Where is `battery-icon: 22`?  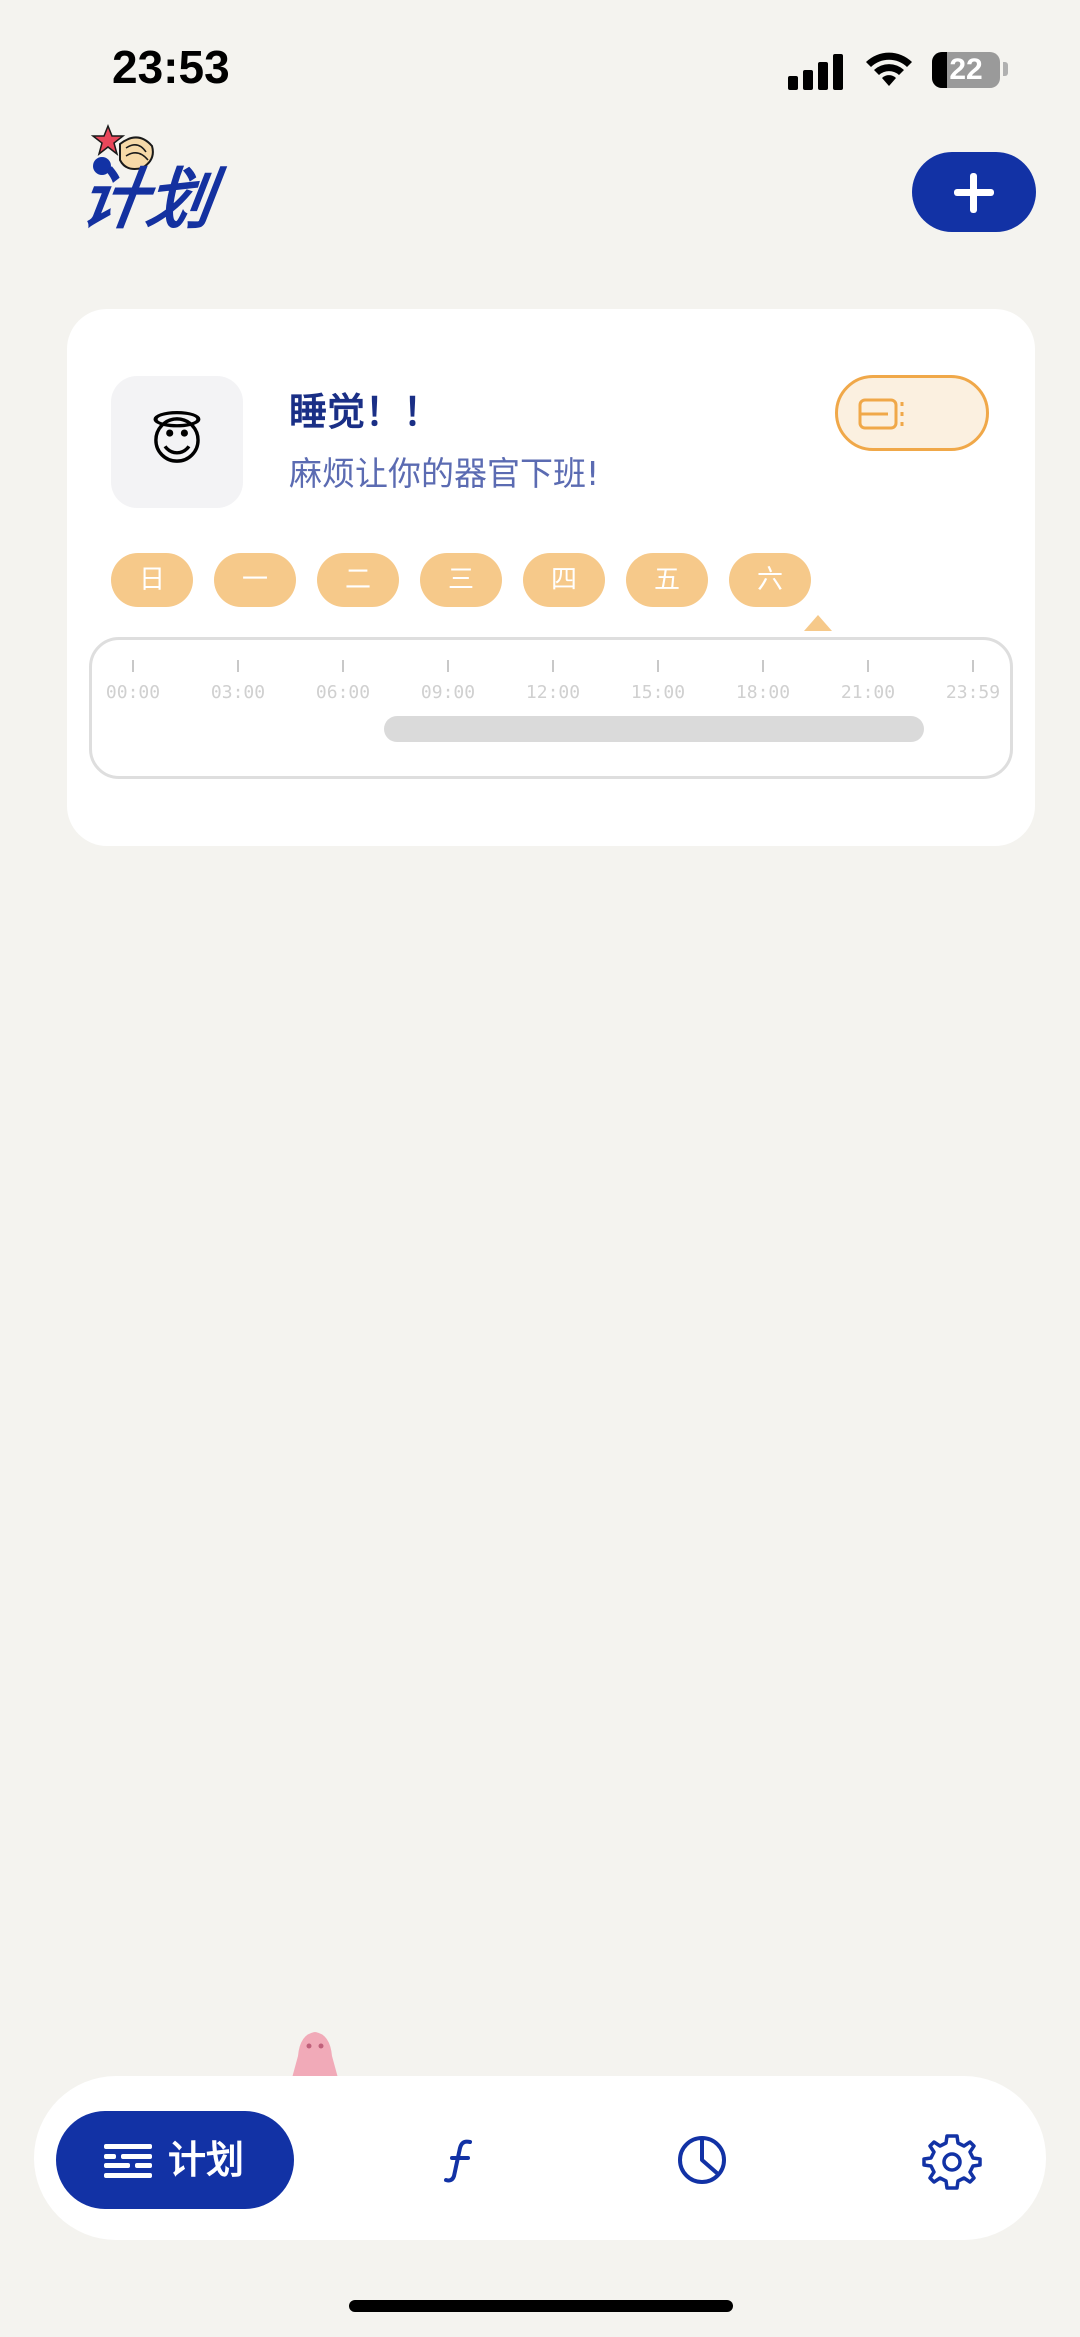 battery-icon: 22 is located at coordinates (966, 70).